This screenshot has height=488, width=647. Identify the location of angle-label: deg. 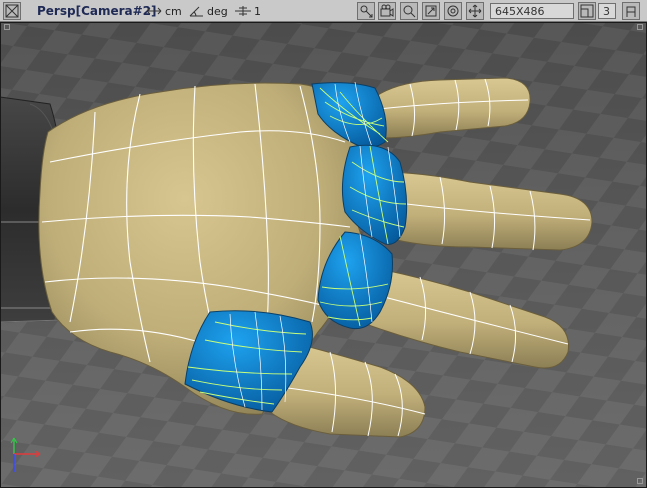
(217, 11).